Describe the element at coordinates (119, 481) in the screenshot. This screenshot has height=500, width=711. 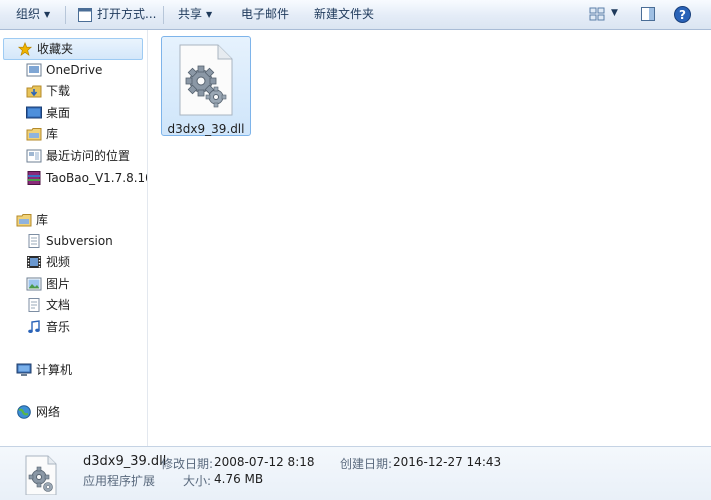
I see `details-file-type: 应用程序扩展` at that location.